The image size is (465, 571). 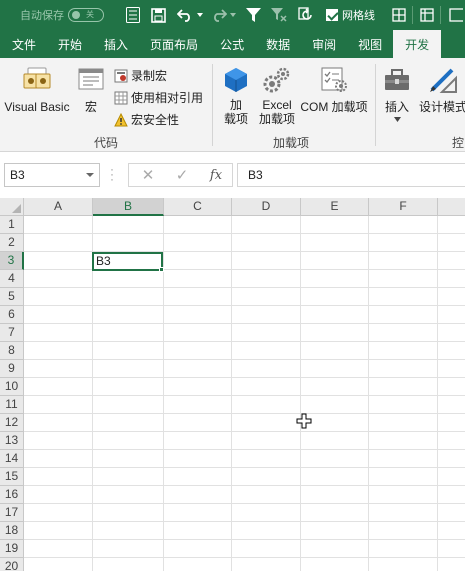 What do you see at coordinates (12, 387) in the screenshot?
I see `row-header: 10` at bounding box center [12, 387].